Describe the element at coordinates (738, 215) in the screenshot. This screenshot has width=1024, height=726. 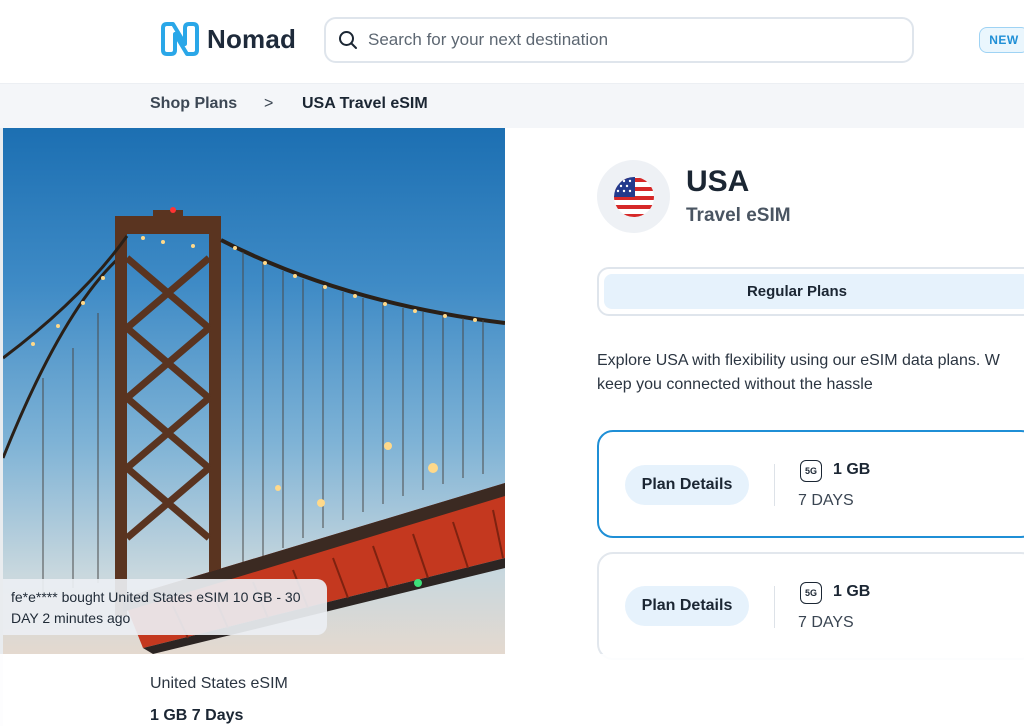
I see `country-subtitle: Travel eSIM` at that location.